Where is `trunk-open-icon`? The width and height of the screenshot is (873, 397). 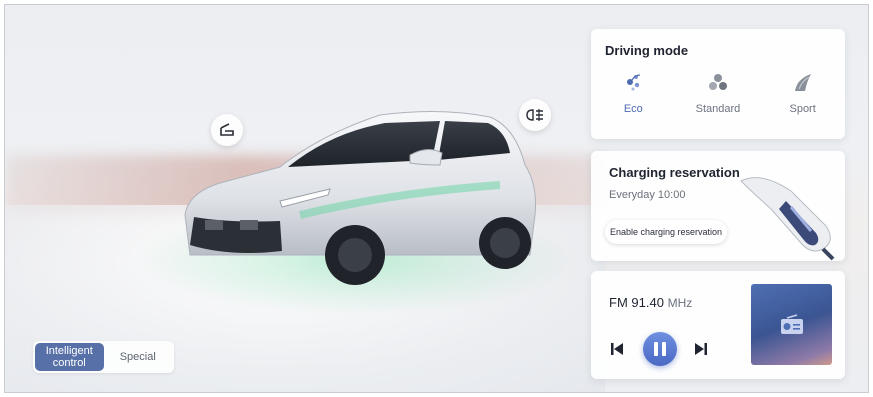
trunk-open-icon is located at coordinates (227, 129).